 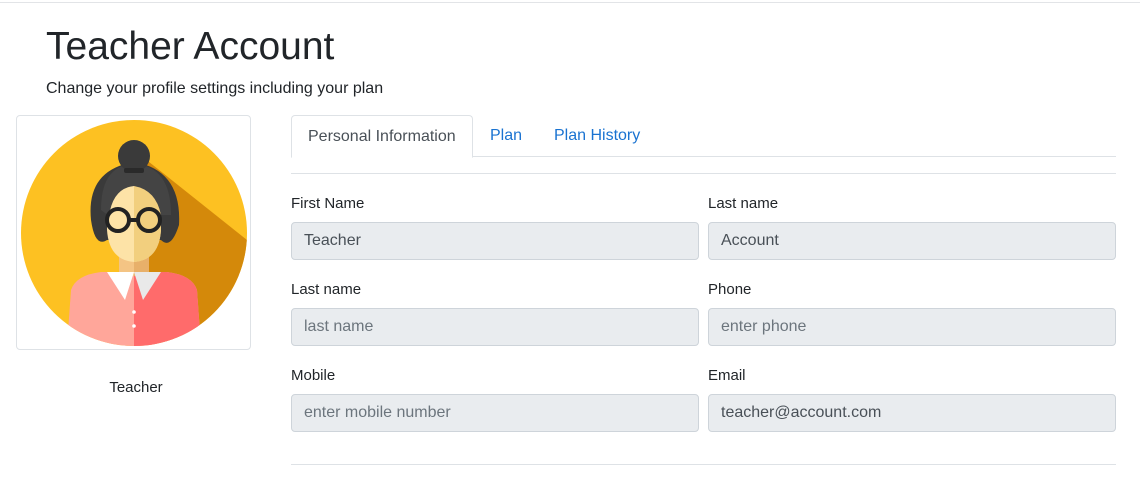 I want to click on phone-label: Phone, so click(x=730, y=289).